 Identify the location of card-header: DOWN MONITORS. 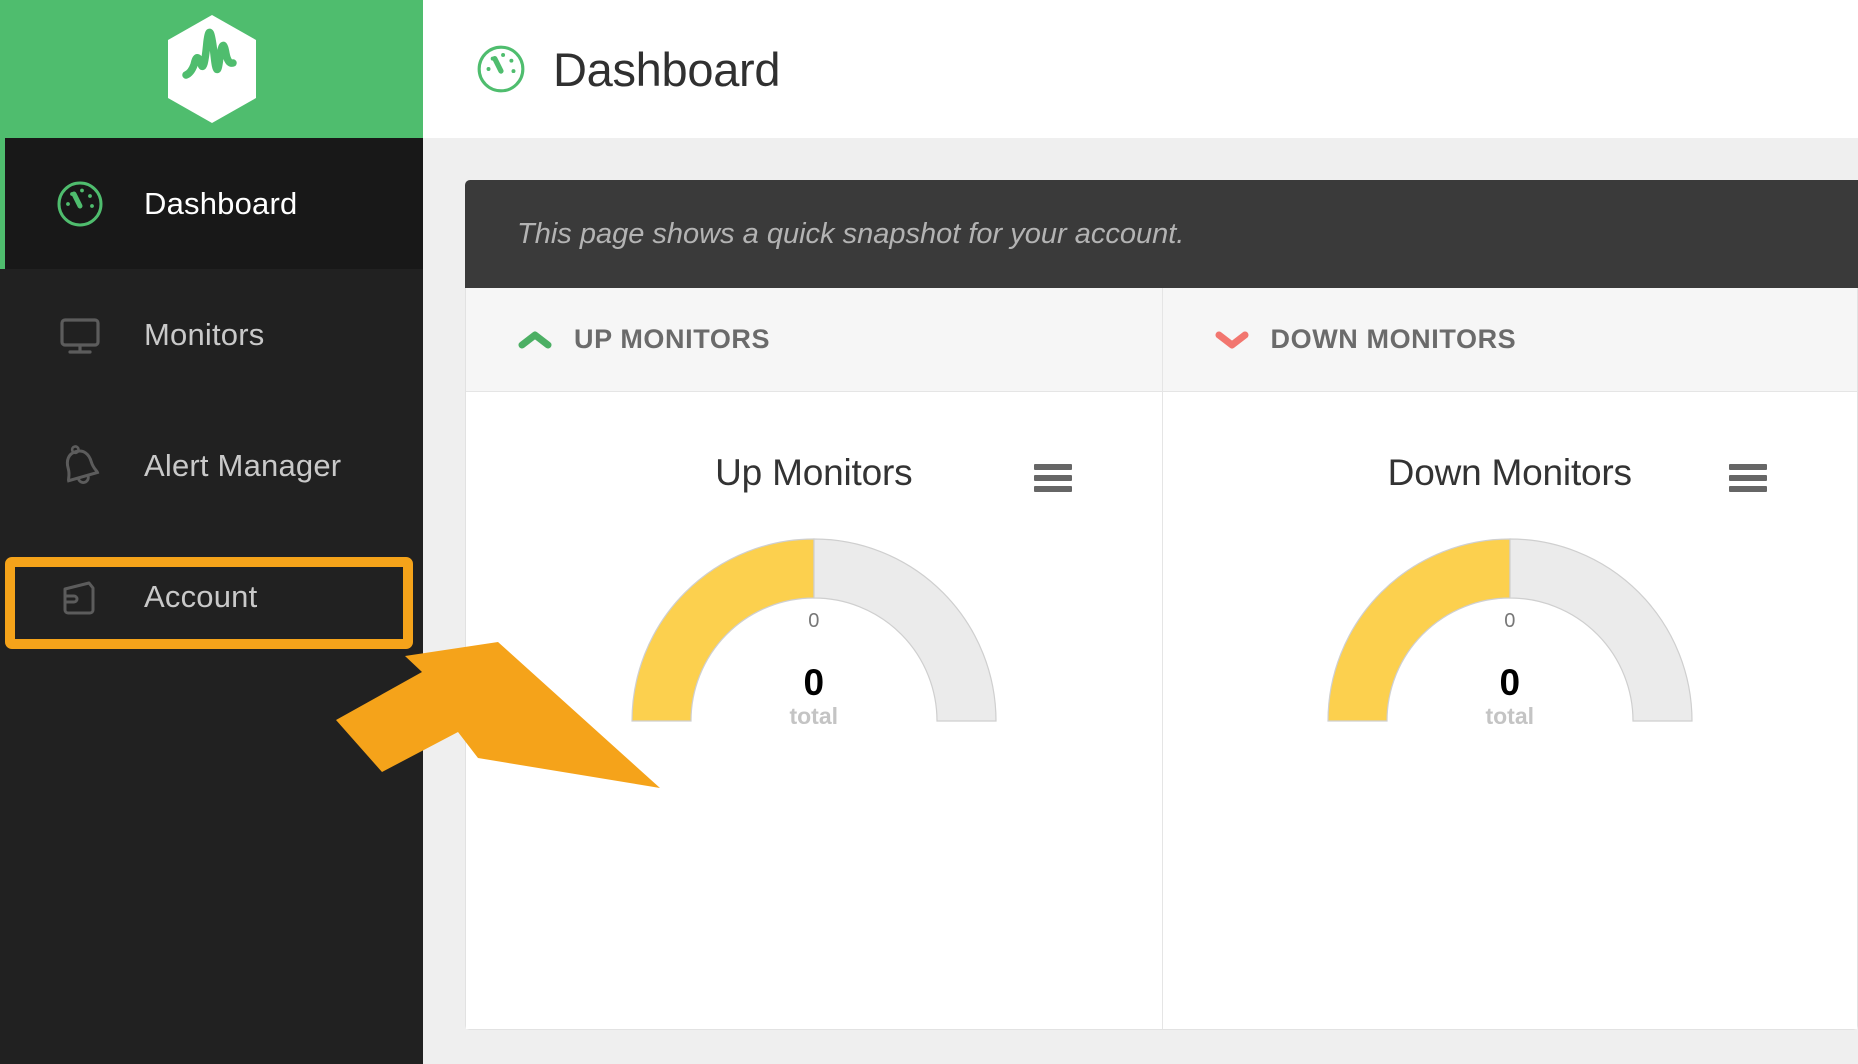
(1509, 340).